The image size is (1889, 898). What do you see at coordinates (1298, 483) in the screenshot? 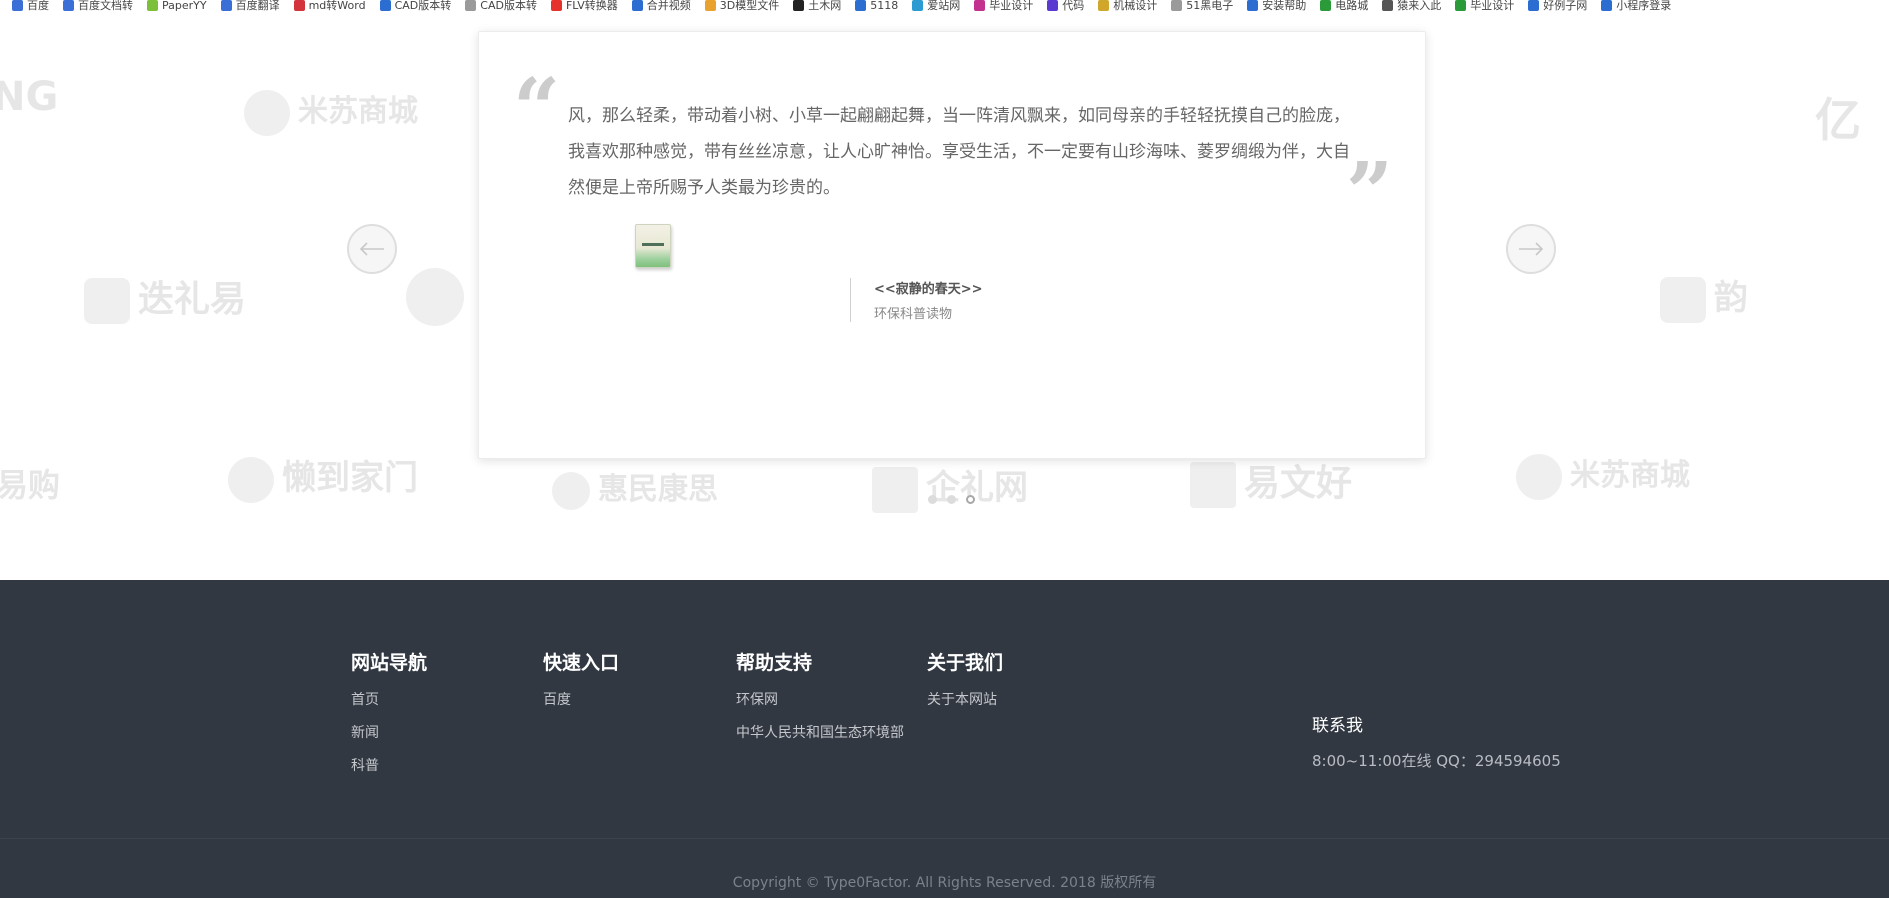
I see `partner-name: 易文好` at bounding box center [1298, 483].